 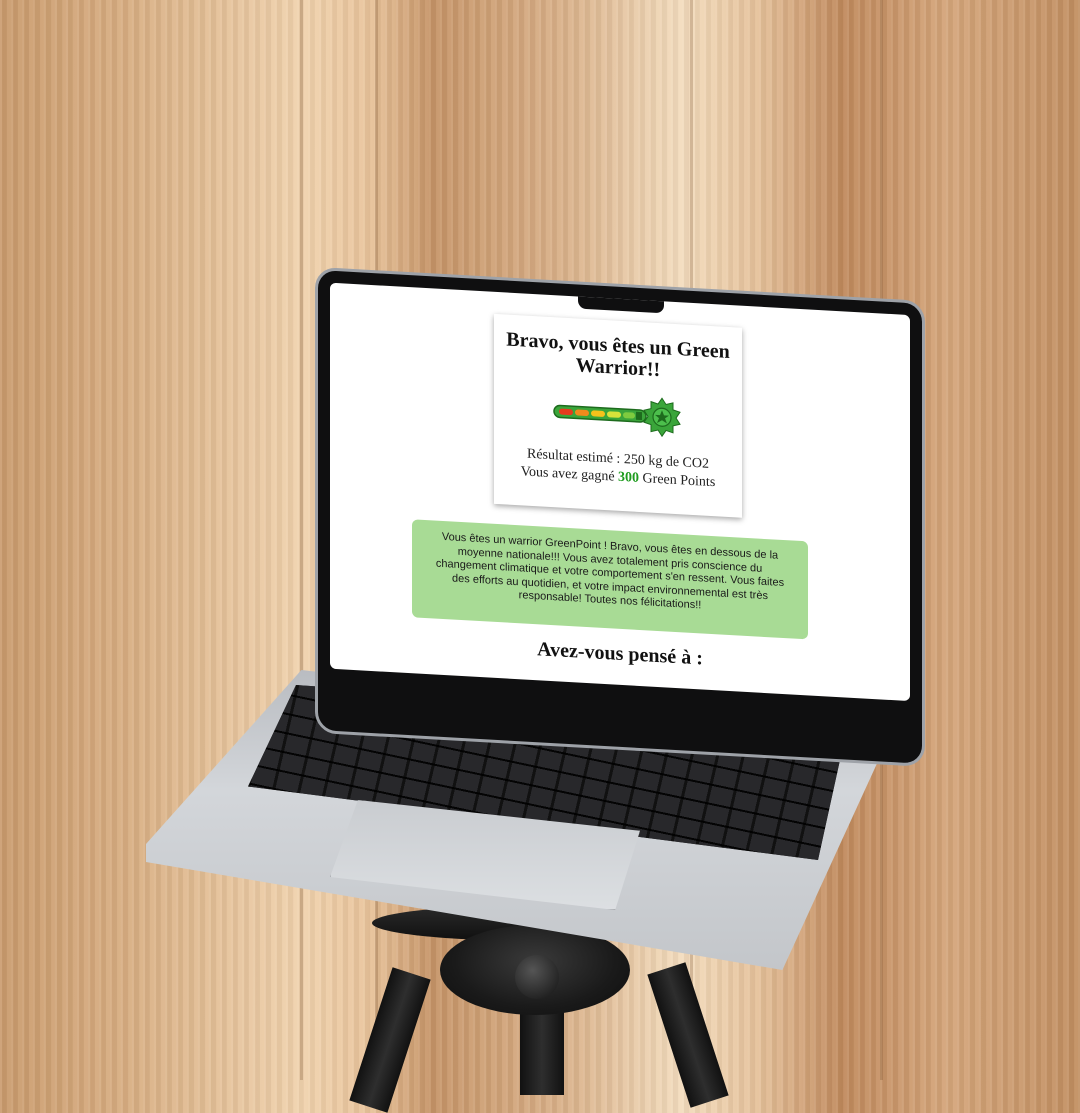 What do you see at coordinates (677, 480) in the screenshot?
I see `points-suffix: Green Points` at bounding box center [677, 480].